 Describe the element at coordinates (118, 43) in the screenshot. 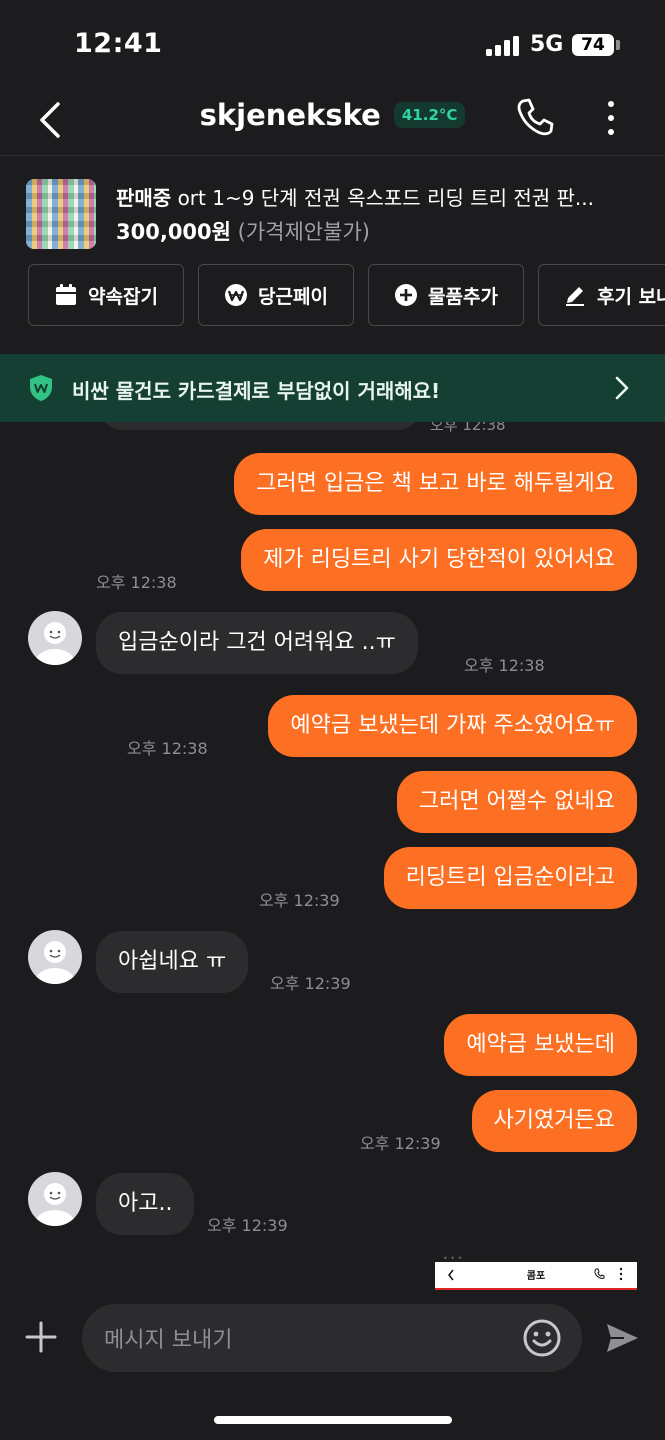

I see `status-time: 12:41` at that location.